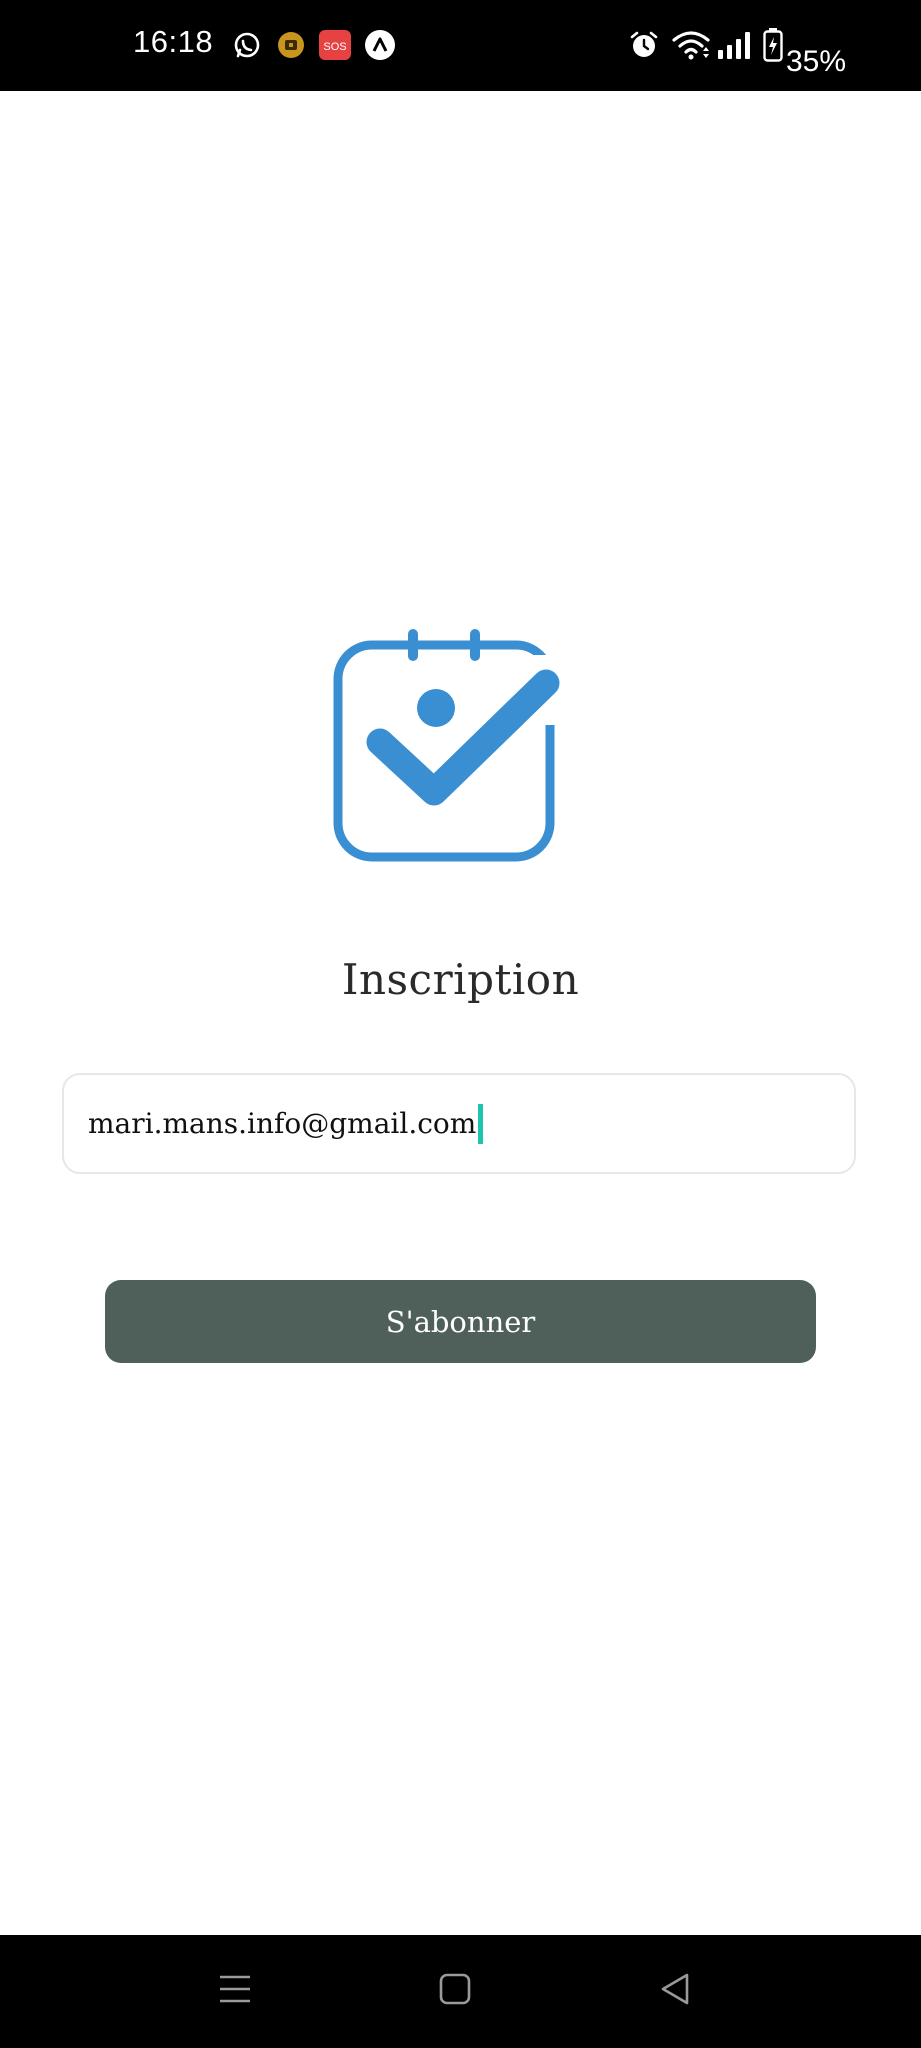  Describe the element at coordinates (460, 1321) in the screenshot. I see `subscribe-button: S'abonner` at that location.